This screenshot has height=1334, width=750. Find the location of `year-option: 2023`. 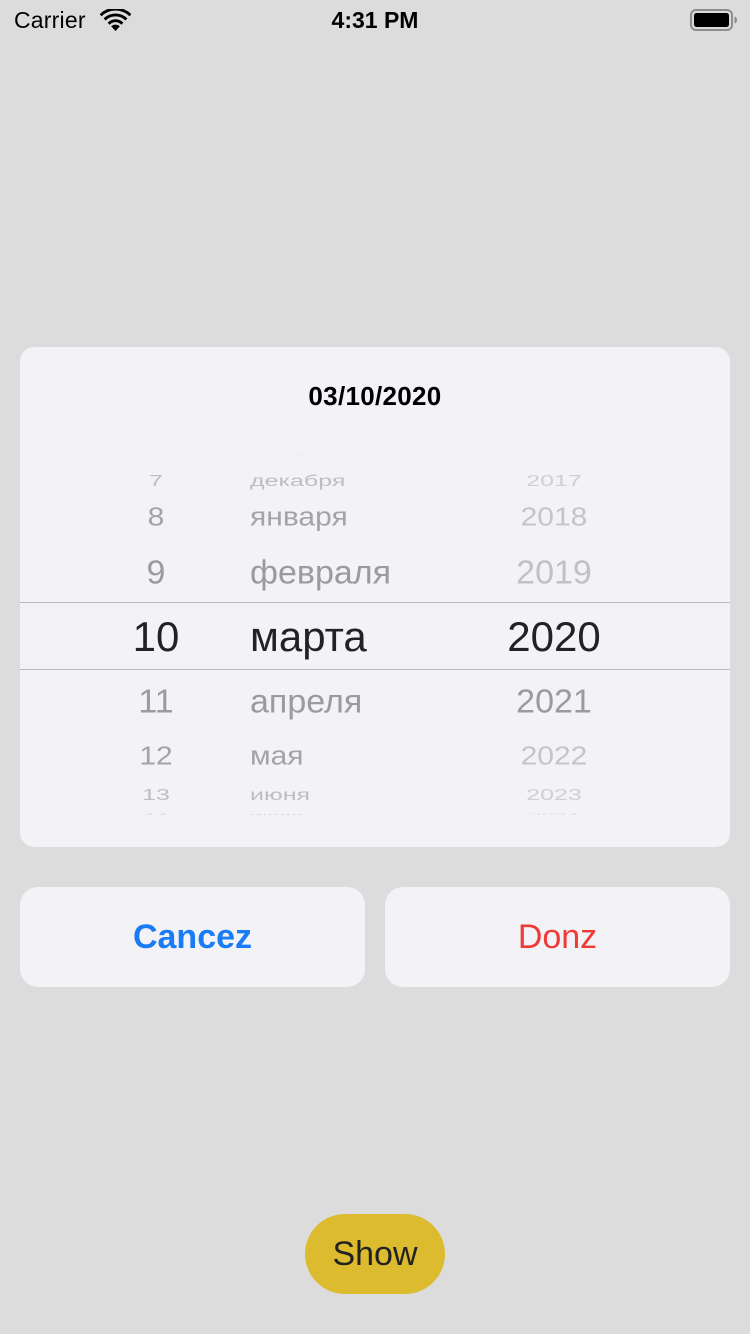

year-option: 2023 is located at coordinates (554, 795).